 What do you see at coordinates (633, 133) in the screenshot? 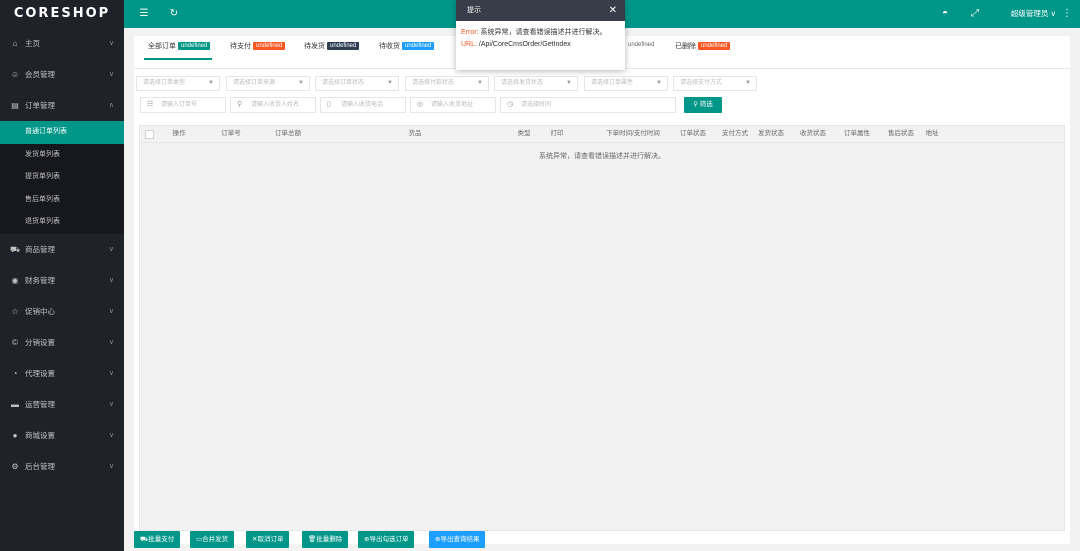
I see `column-header: 下单时间/支付时间` at bounding box center [633, 133].